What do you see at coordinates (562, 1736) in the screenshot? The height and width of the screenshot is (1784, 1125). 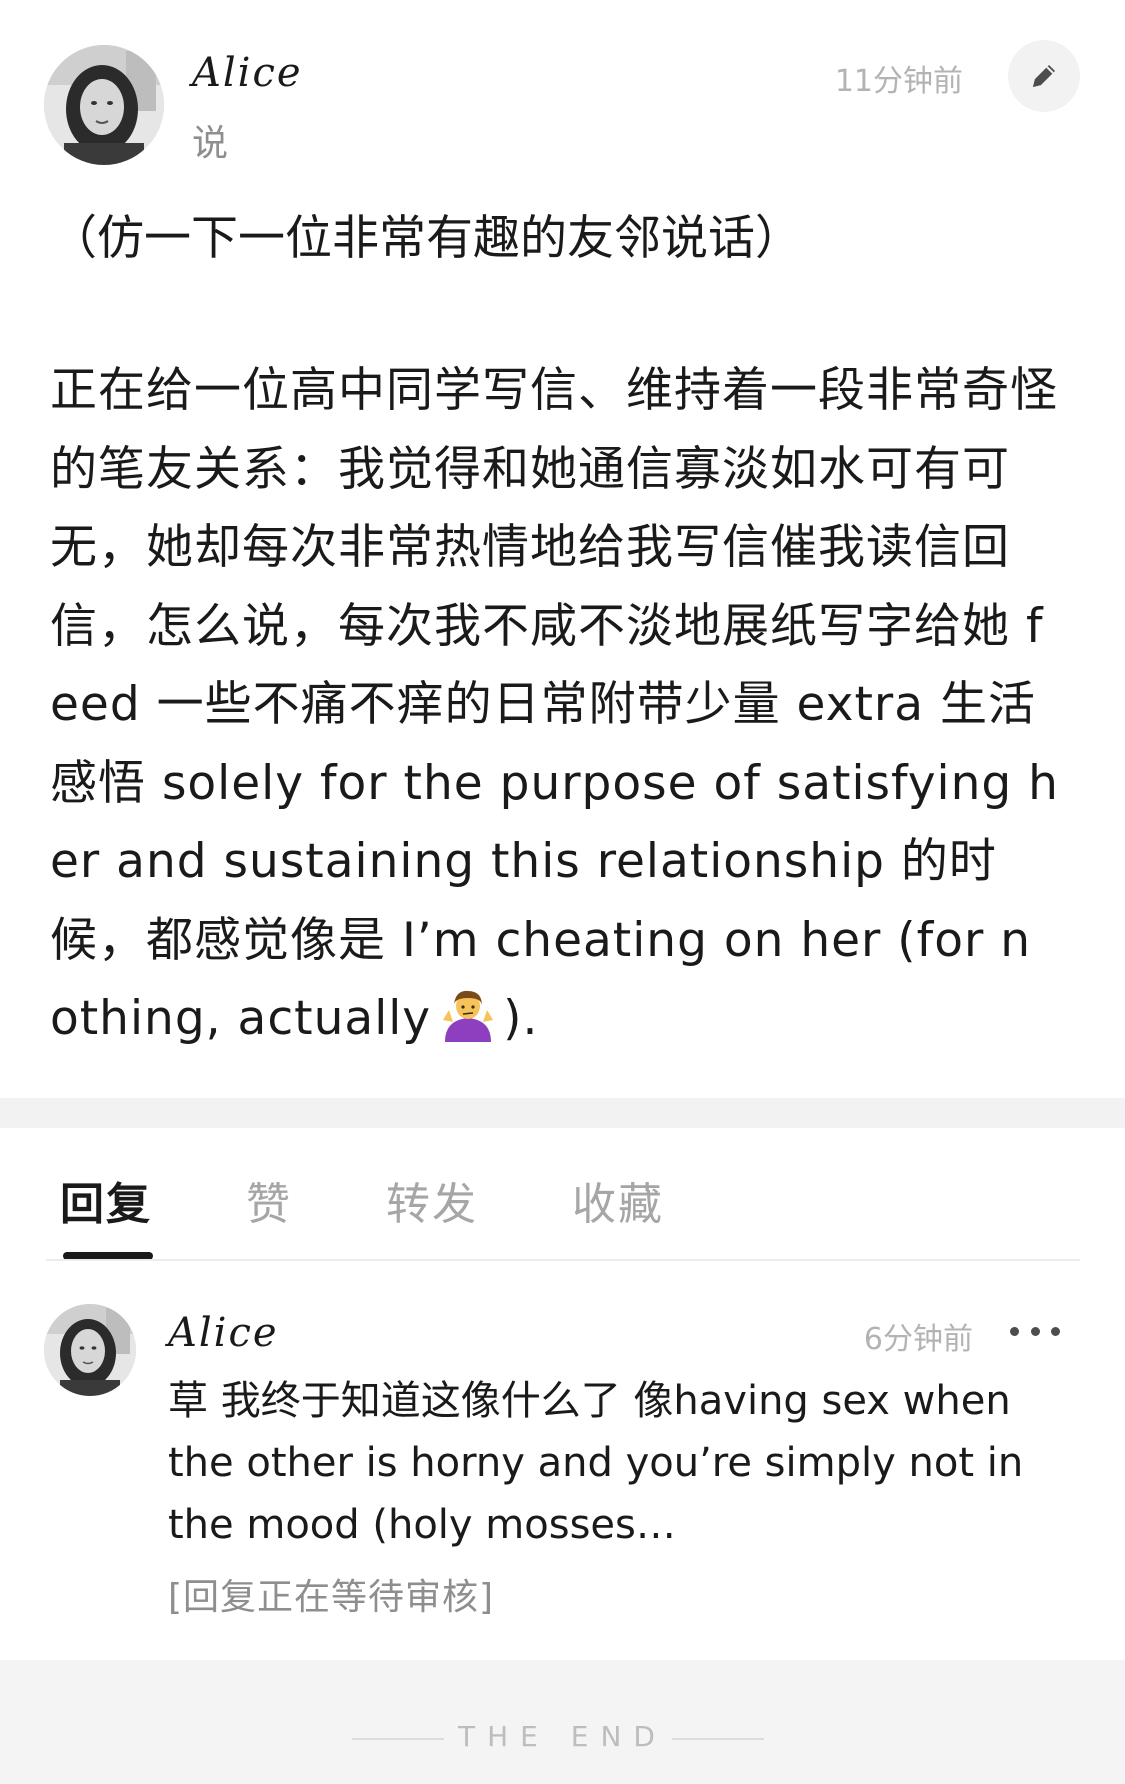 I see `footer-end-text: THE END` at bounding box center [562, 1736].